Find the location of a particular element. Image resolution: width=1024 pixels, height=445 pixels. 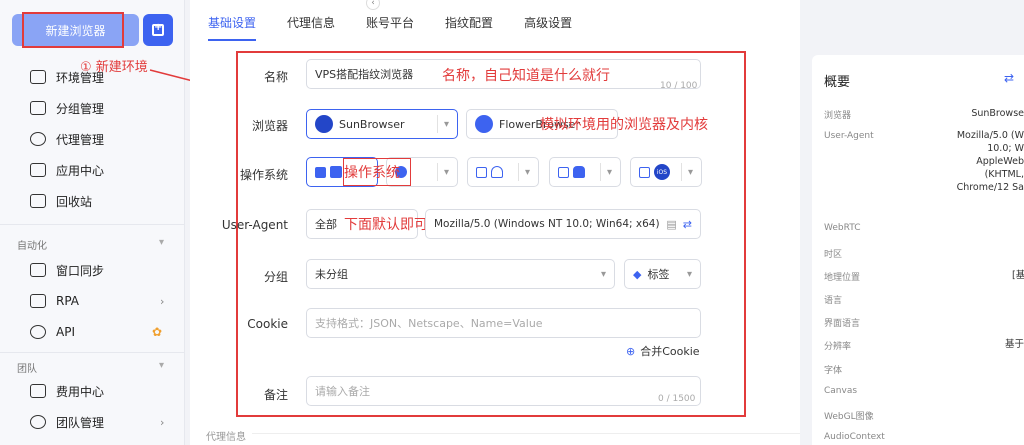

overview-value: 基于 is located at coordinates (1014, 344).